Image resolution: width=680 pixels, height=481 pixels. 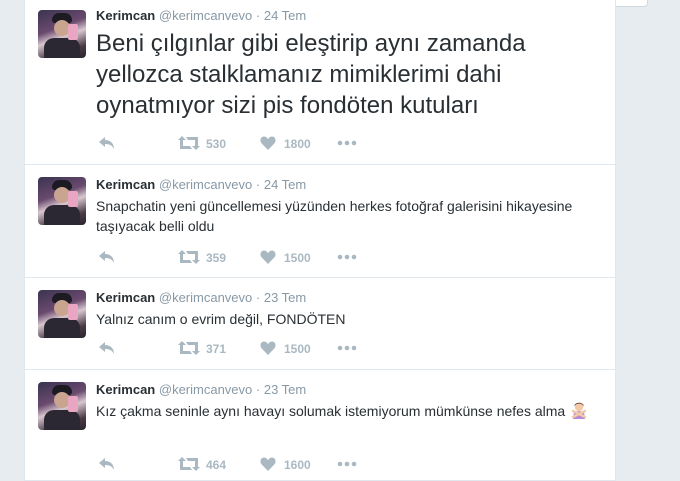 What do you see at coordinates (297, 465) in the screenshot?
I see `like-count: 1600` at bounding box center [297, 465].